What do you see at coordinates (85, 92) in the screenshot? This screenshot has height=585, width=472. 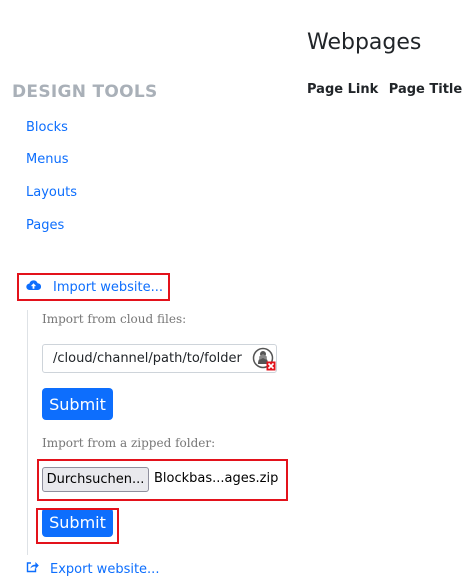 I see `design-tools-heading: DESIGN TOOLS` at bounding box center [85, 92].